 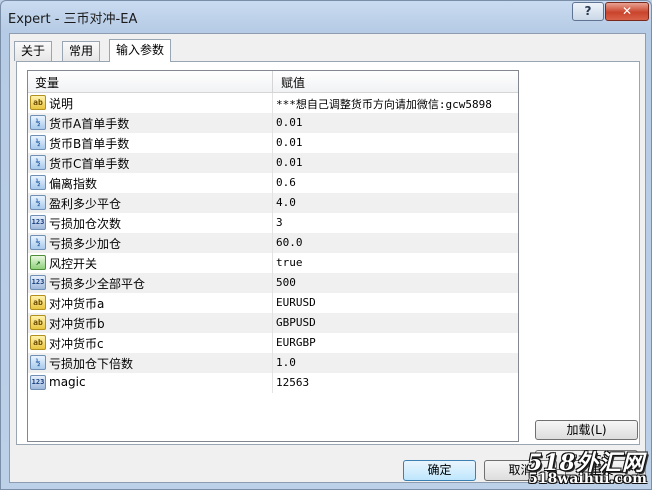 What do you see at coordinates (326, 16) in the screenshot?
I see `title-bar: Expert - 三币对冲-EA ? ✕` at bounding box center [326, 16].